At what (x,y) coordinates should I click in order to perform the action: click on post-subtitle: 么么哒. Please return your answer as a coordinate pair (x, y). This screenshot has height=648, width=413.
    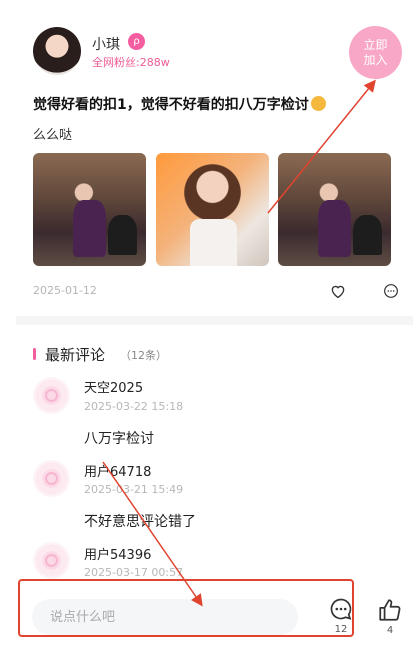
    Looking at the image, I should click on (53, 135).